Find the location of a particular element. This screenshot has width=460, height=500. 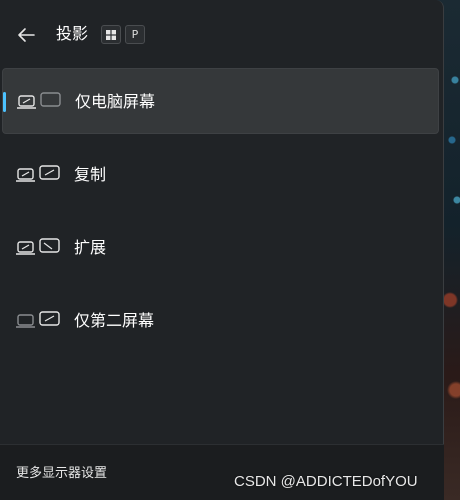

duplicate-icon is located at coordinates (38, 173).